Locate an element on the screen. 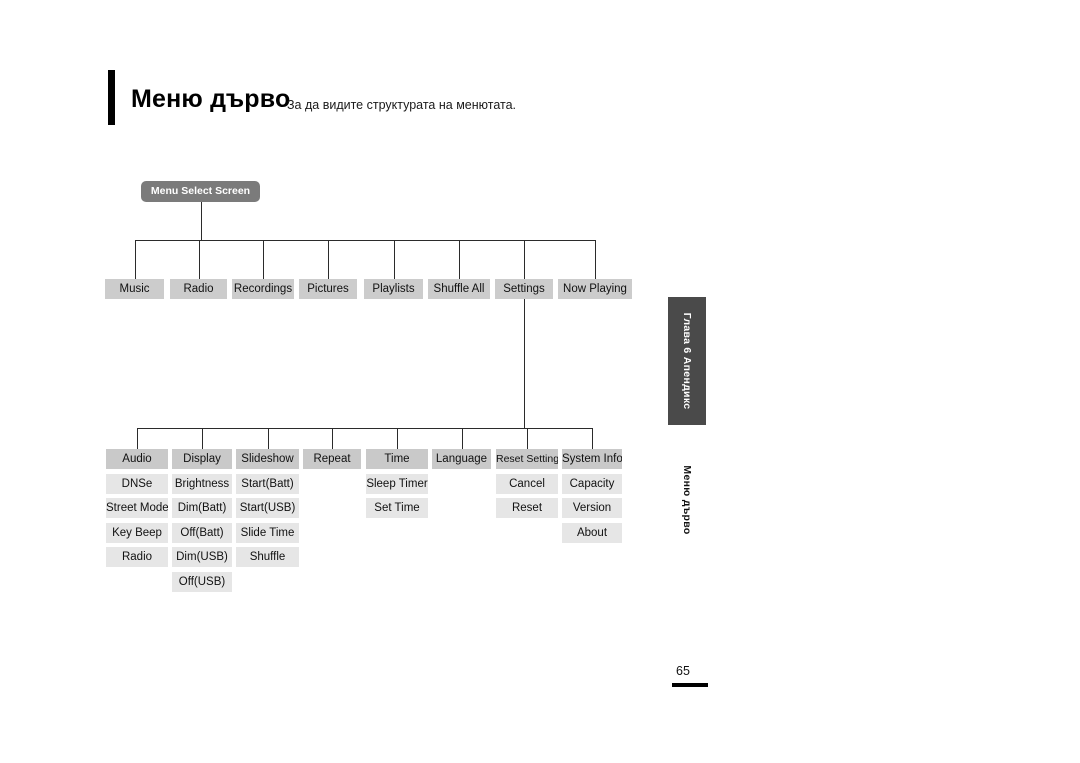 Image resolution: width=1080 pixels, height=763 pixels. title-accent-bar is located at coordinates (111, 97).